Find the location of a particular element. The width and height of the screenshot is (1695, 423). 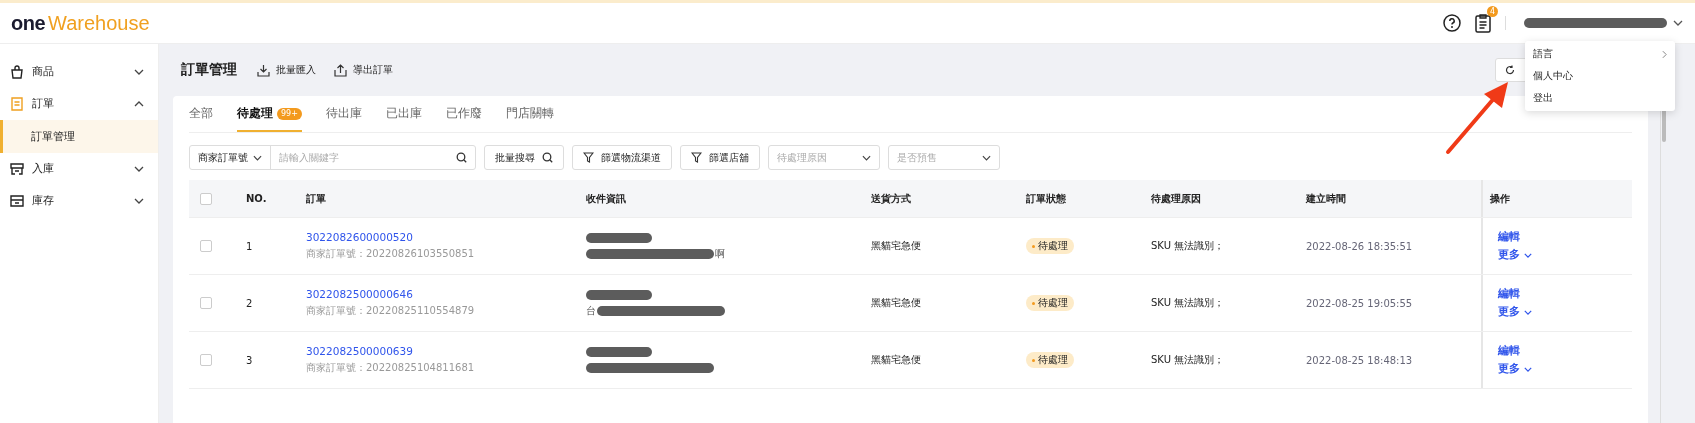

notification-badge: 4 is located at coordinates (1492, 11).